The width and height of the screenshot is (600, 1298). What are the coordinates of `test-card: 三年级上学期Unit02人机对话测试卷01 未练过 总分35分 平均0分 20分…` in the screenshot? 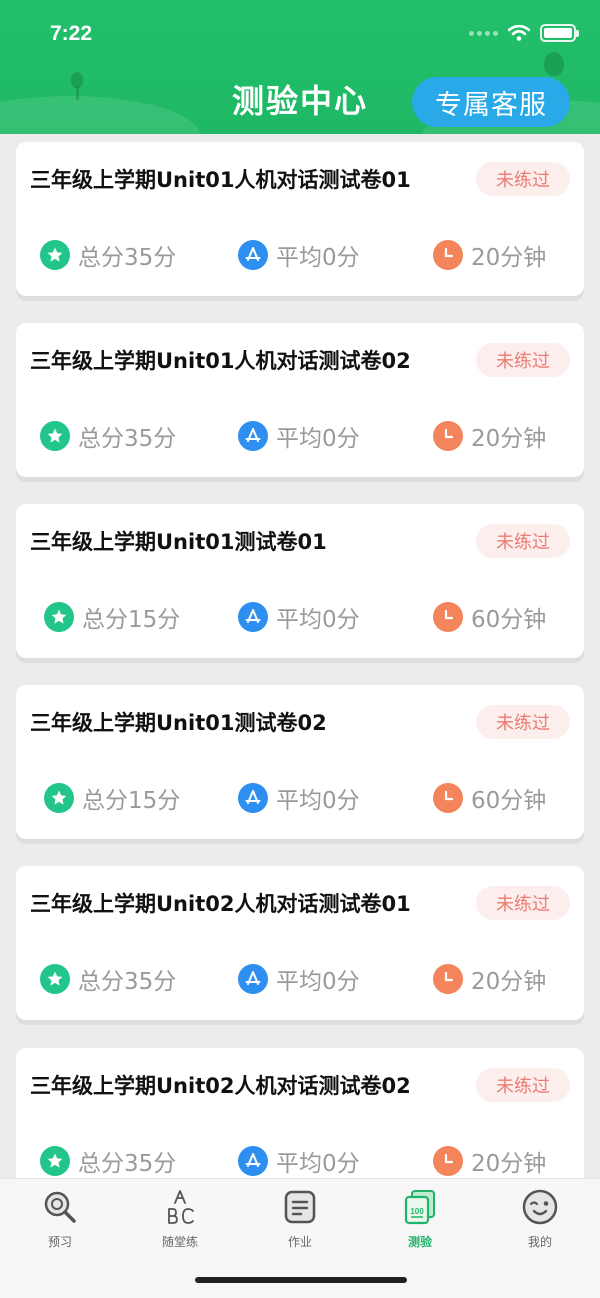 It's located at (300, 943).